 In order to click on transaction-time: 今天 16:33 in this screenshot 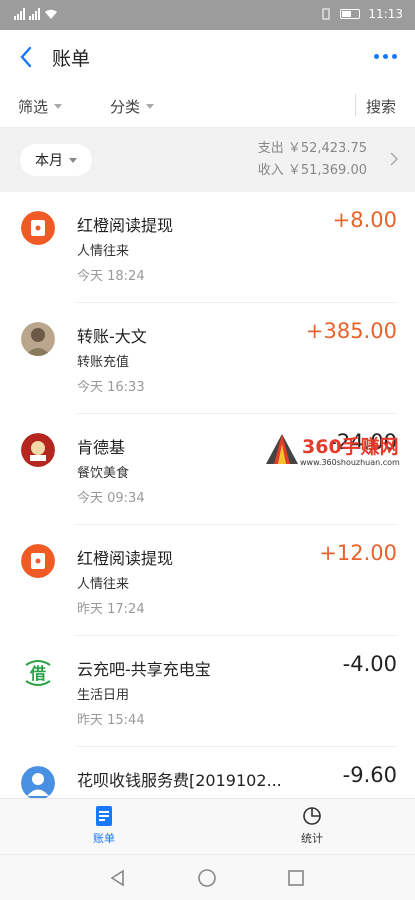, I will do `click(111, 387)`.